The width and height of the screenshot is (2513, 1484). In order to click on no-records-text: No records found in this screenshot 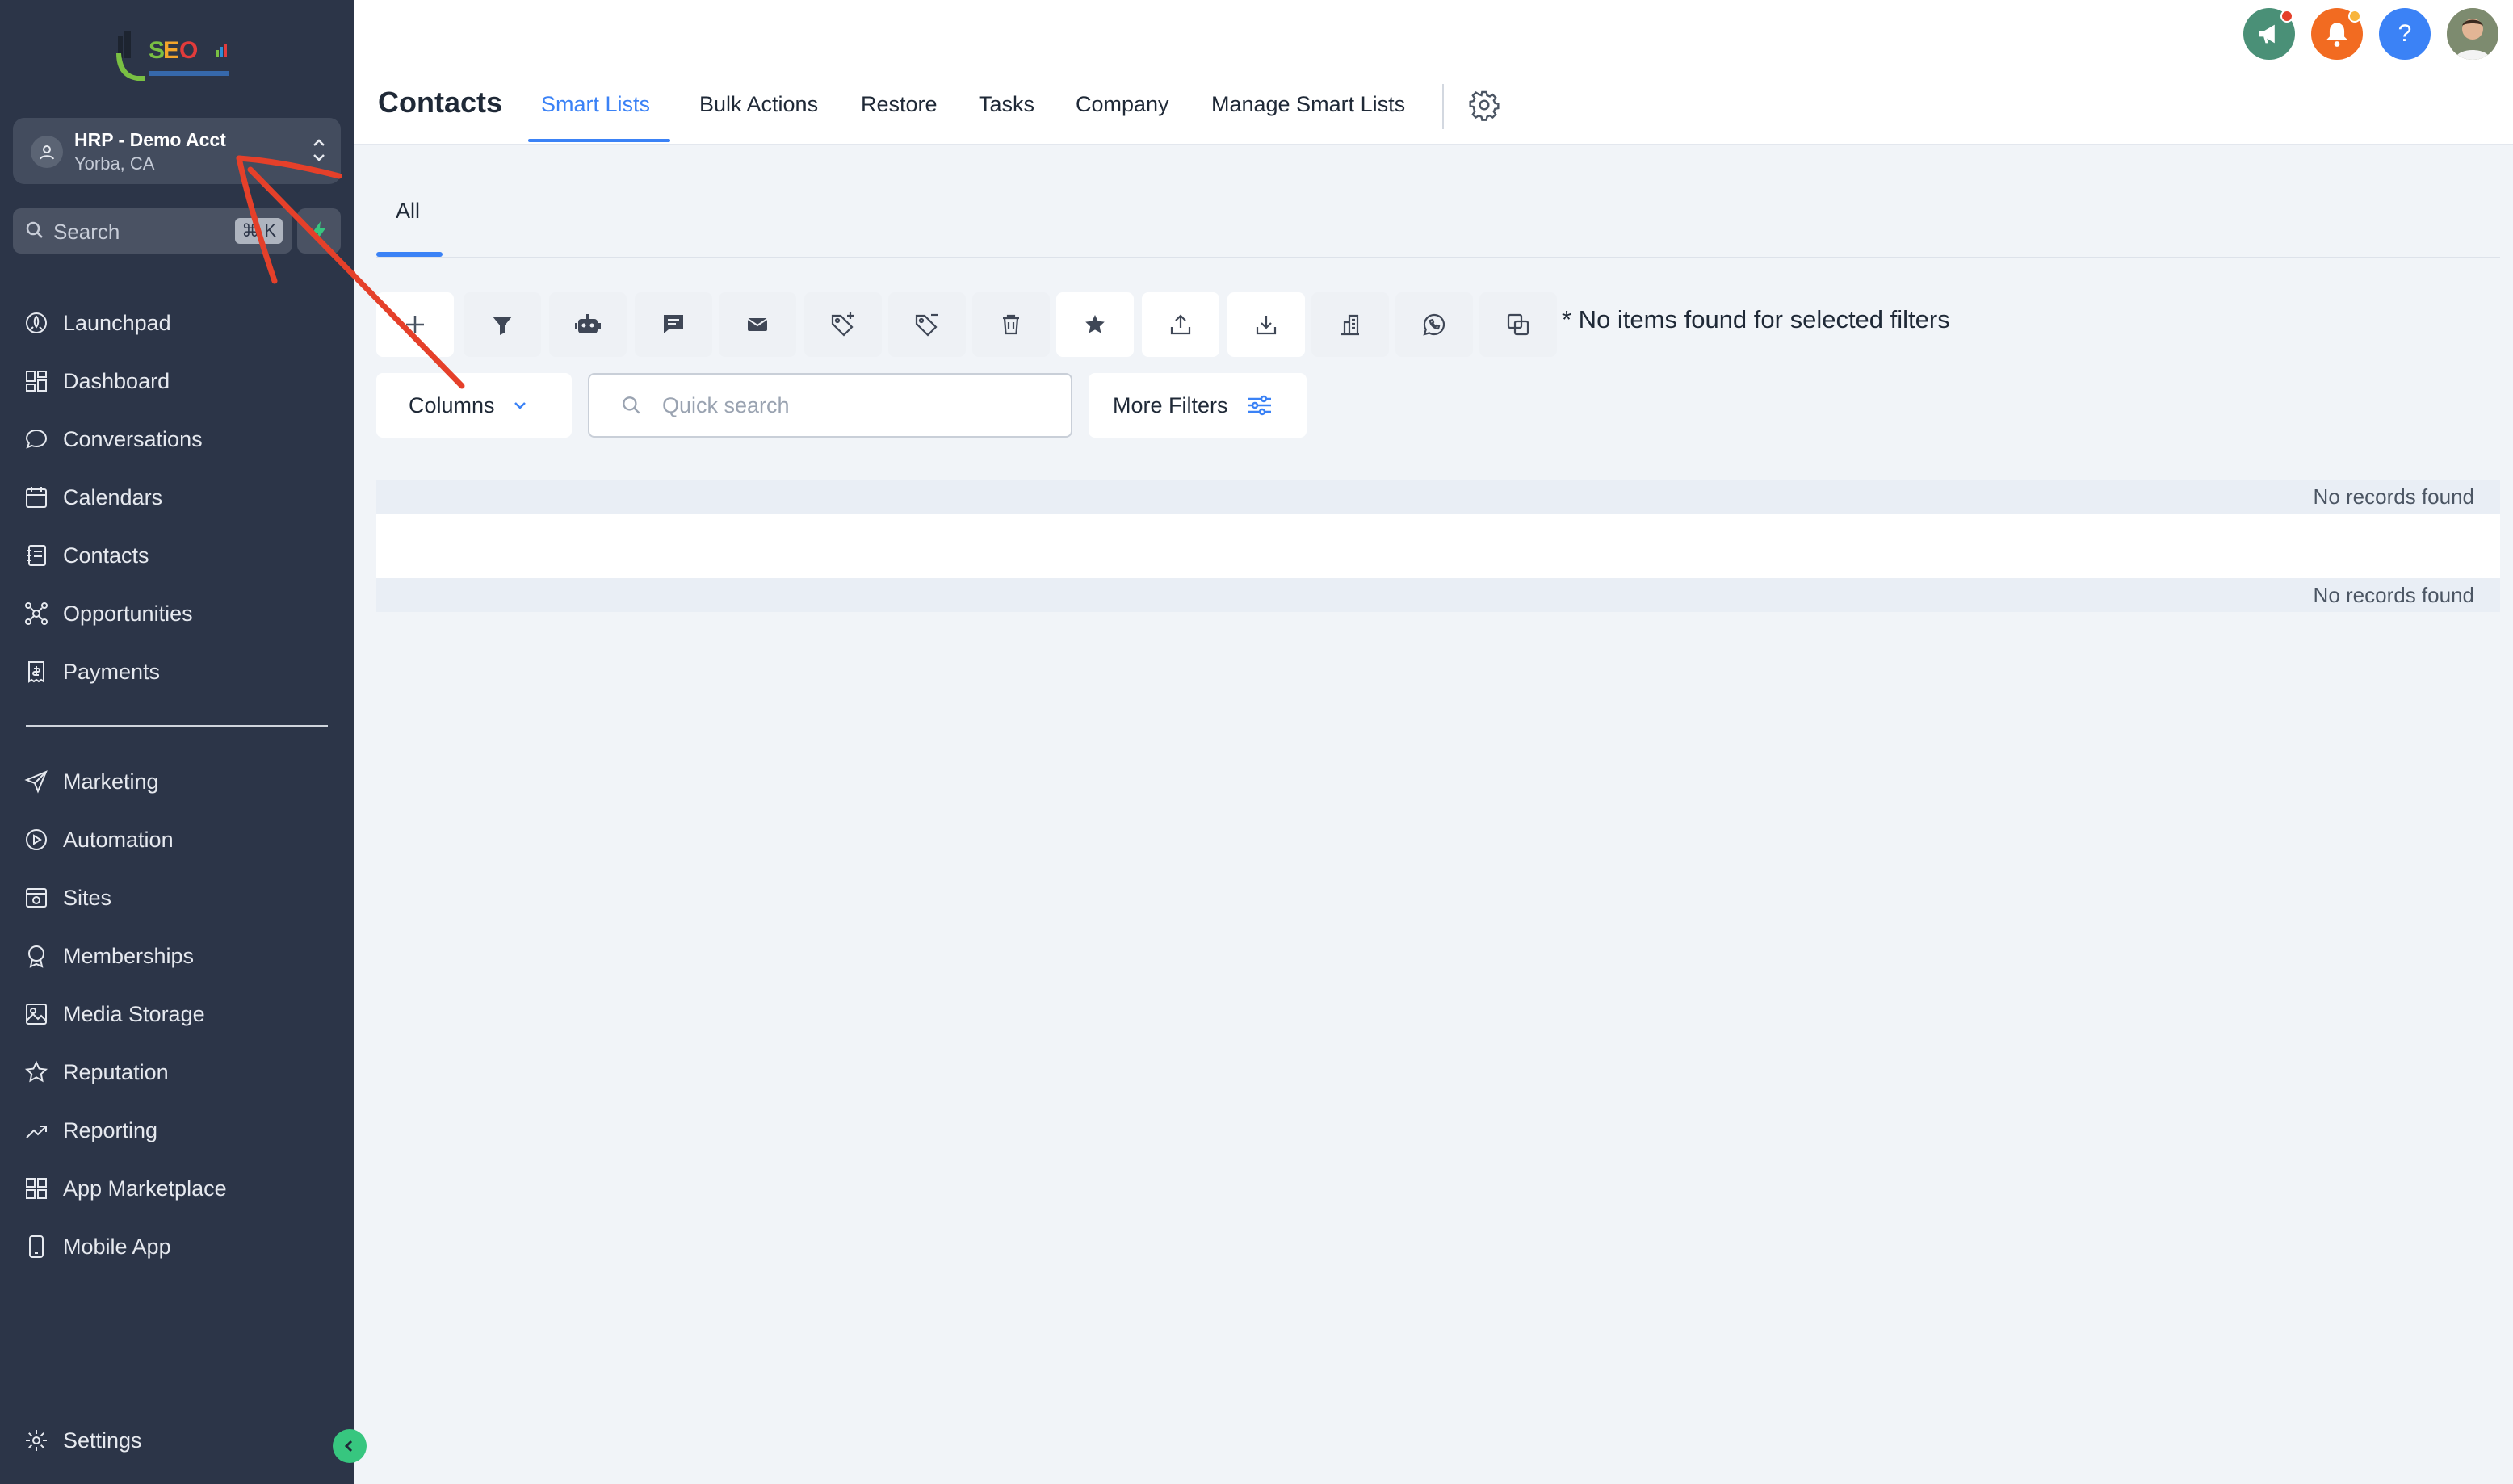, I will do `click(2393, 496)`.